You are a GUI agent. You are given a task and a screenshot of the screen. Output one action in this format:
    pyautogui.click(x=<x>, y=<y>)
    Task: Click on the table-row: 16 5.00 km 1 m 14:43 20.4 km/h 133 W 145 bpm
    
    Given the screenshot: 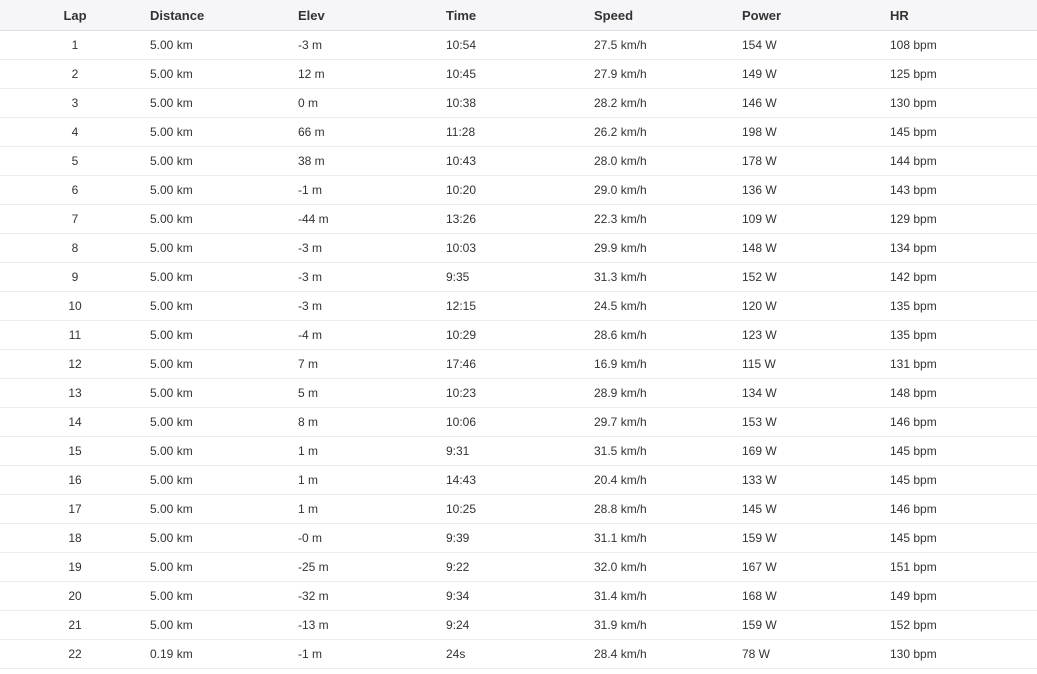 What is the action you would take?
    pyautogui.click(x=518, y=480)
    